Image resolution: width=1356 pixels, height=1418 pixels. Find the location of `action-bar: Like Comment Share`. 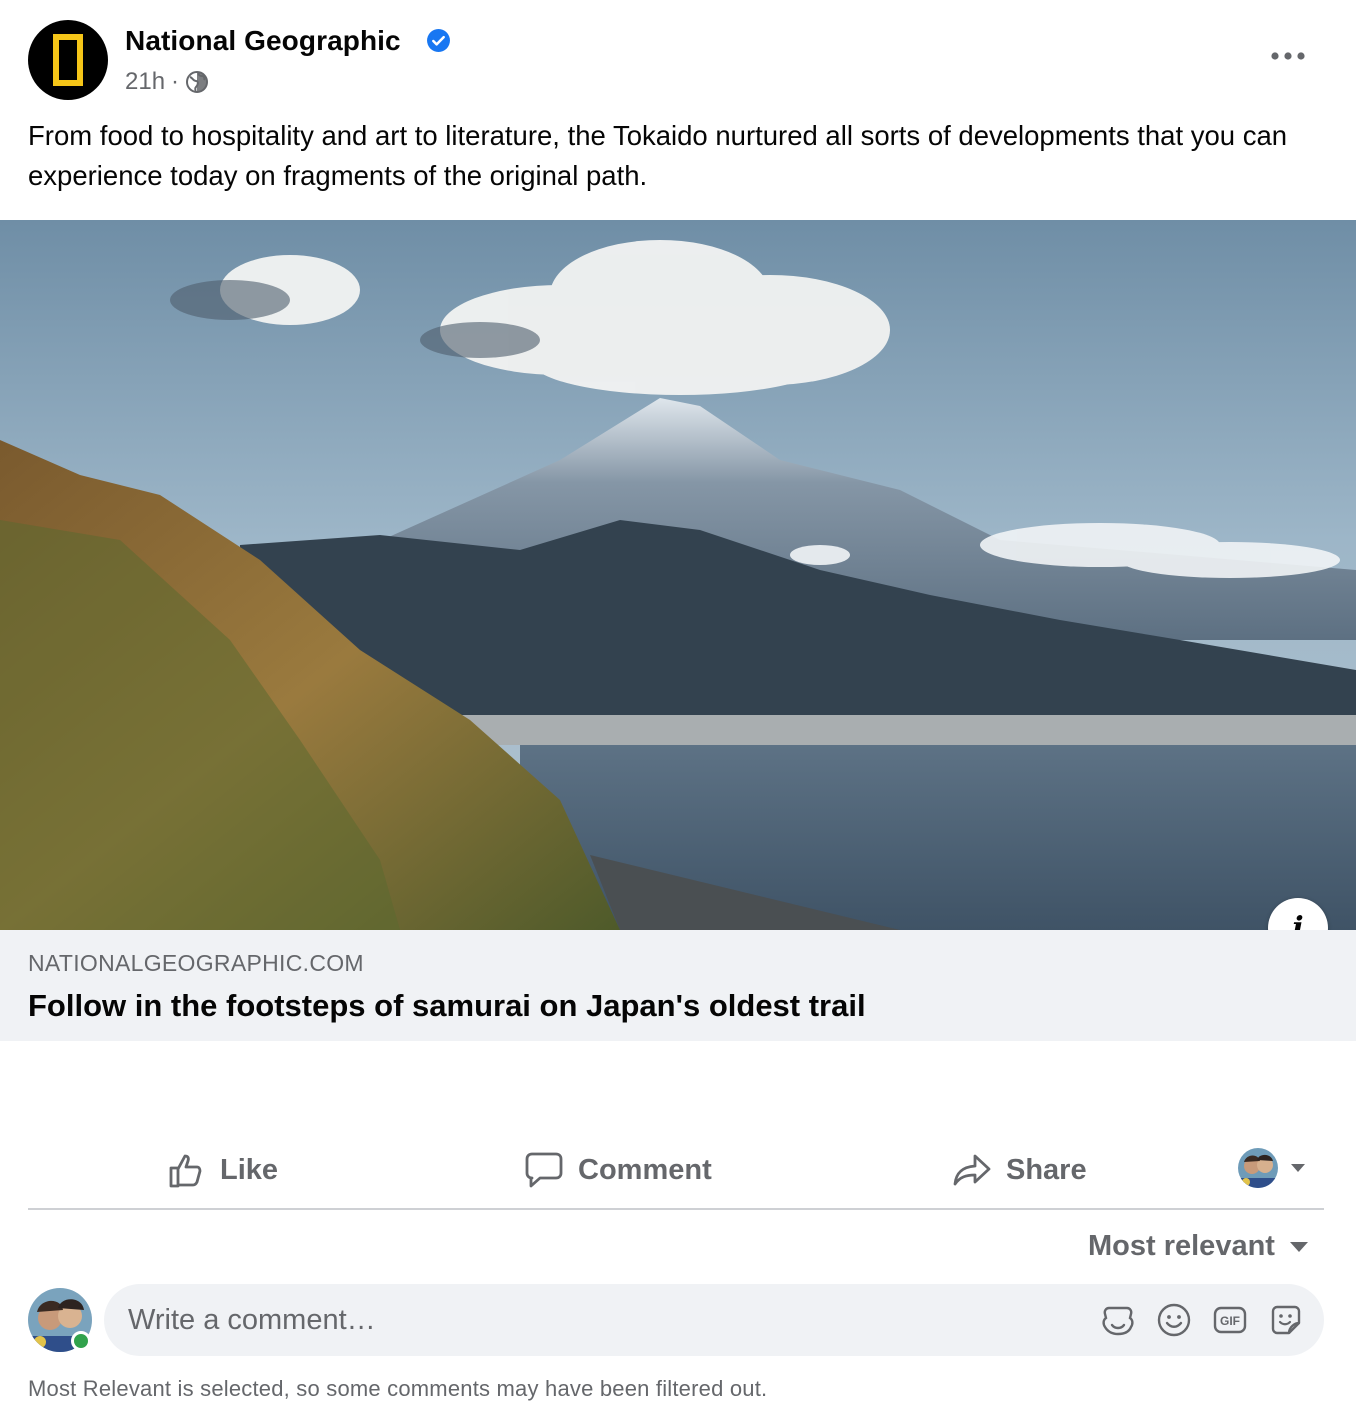

action-bar: Like Comment Share is located at coordinates (676, 1170).